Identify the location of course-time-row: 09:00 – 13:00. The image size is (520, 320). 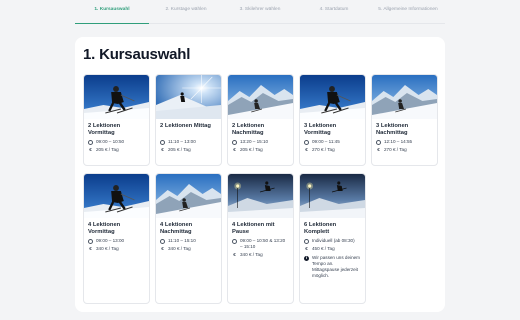
(116, 240).